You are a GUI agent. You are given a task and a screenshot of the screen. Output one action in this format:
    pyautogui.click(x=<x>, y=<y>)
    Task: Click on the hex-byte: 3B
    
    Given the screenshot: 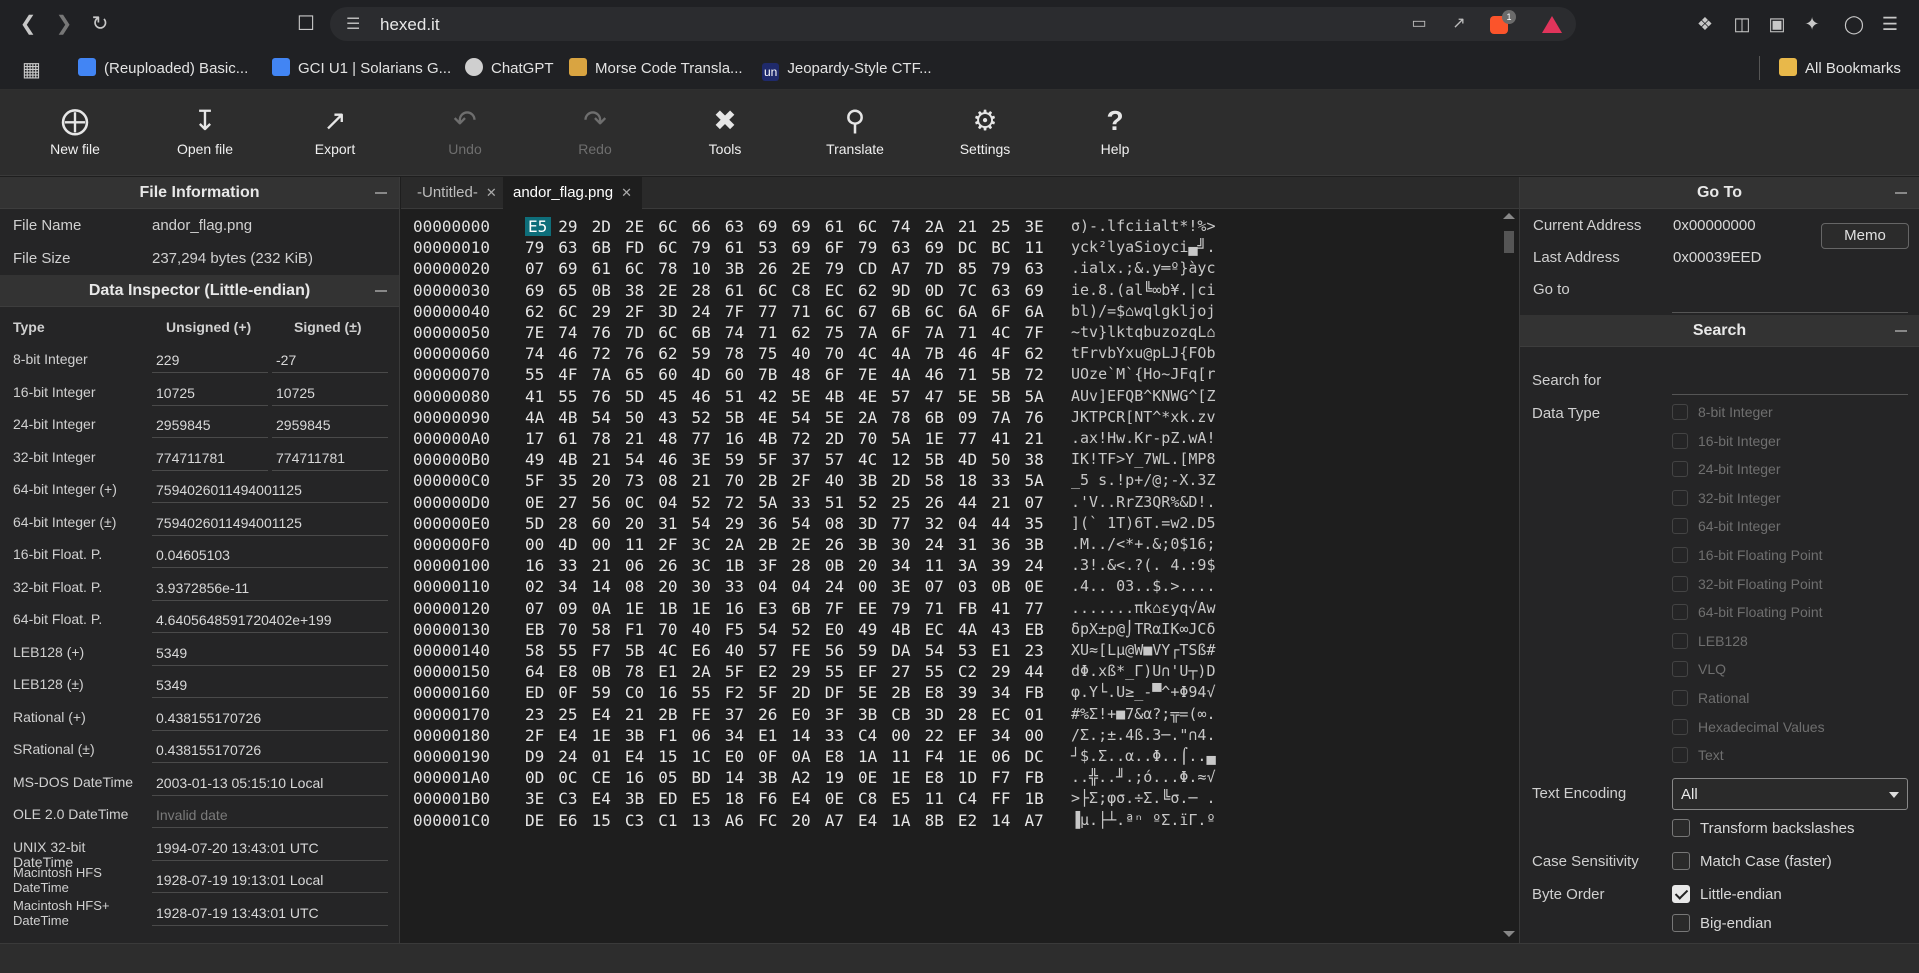 What is the action you would take?
    pyautogui.click(x=1038, y=544)
    